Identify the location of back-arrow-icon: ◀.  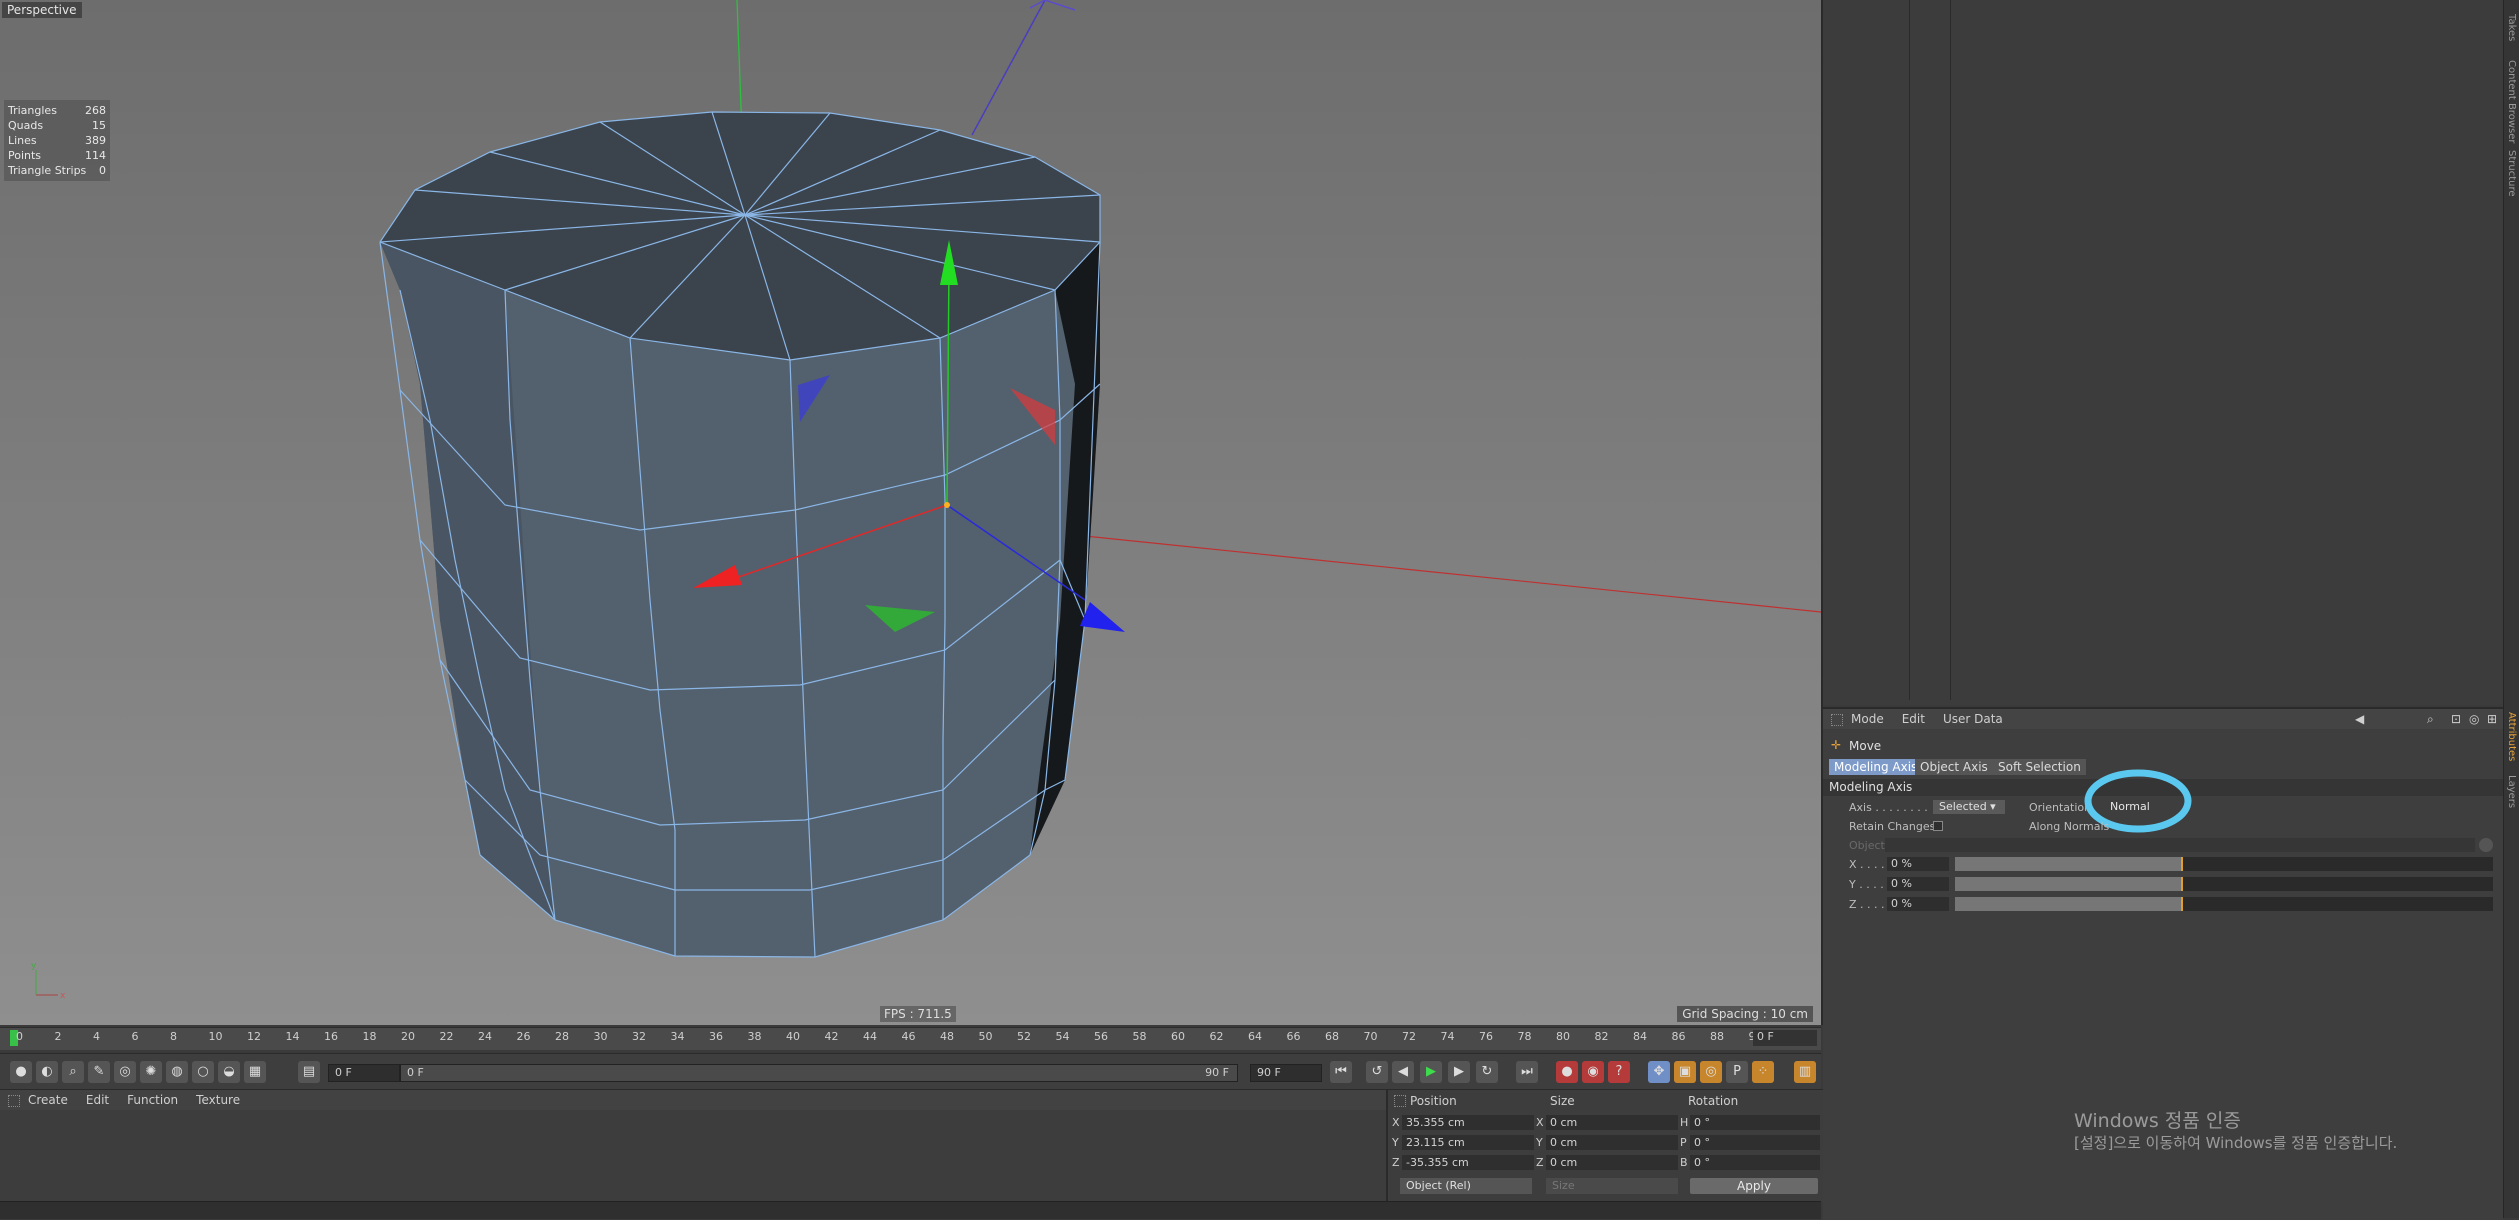
(2359, 719).